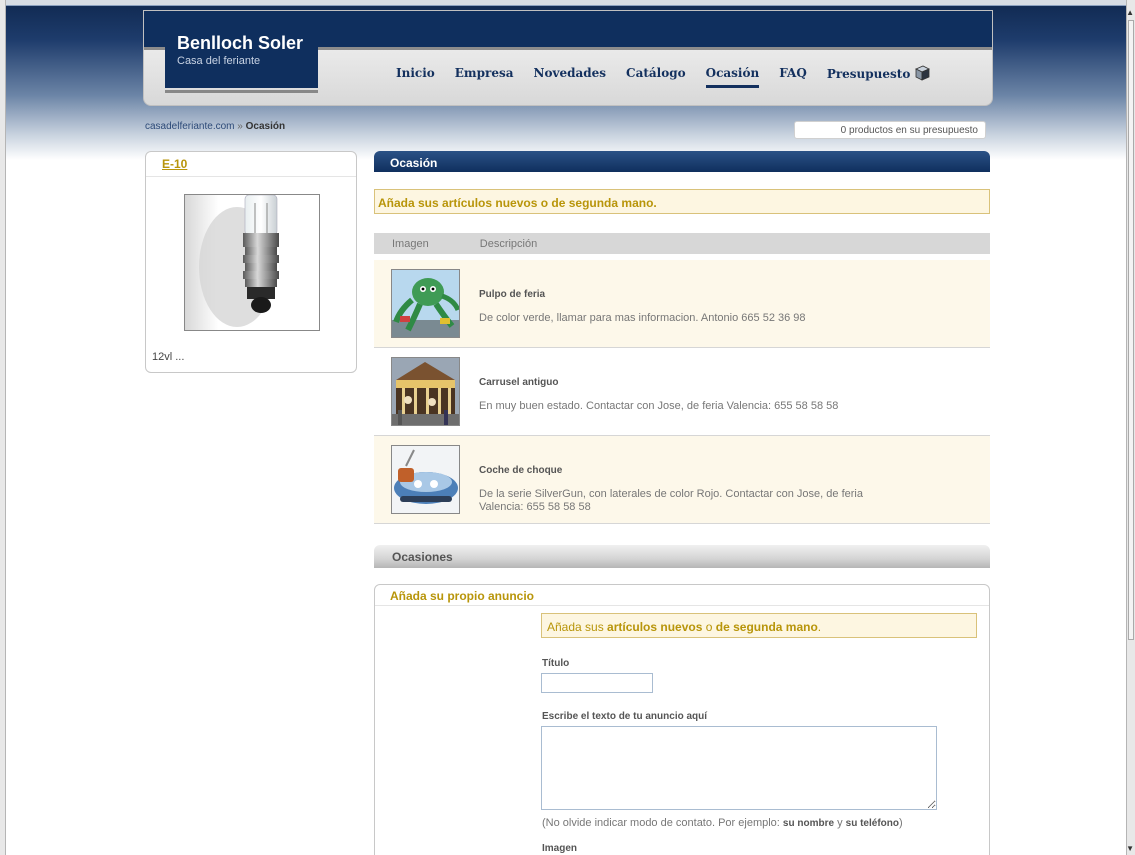 The height and width of the screenshot is (855, 1135). What do you see at coordinates (901, 823) in the screenshot?
I see `contact-hint-suffix: )` at bounding box center [901, 823].